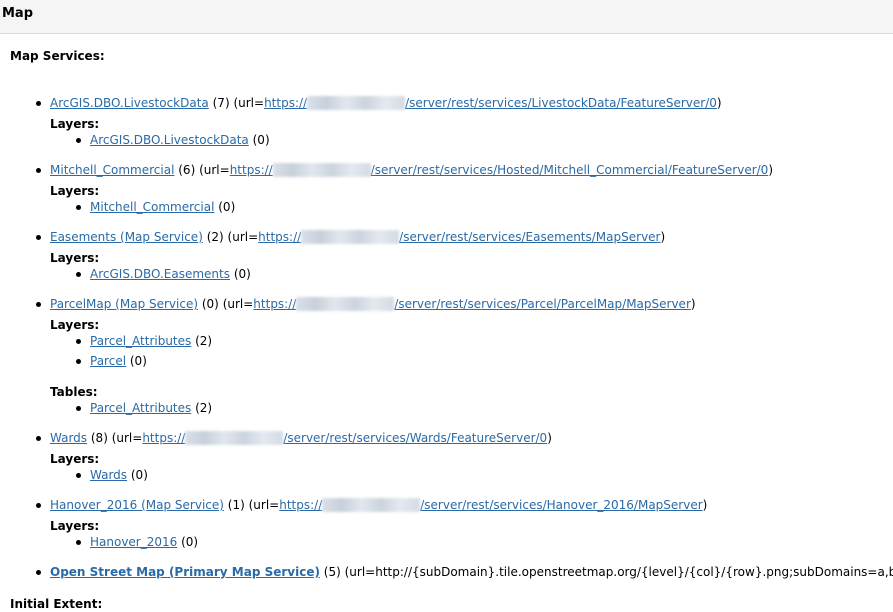 This screenshot has height=612, width=893. I want to click on service-link-hanover-2016: Hanover_2016 (Map Service), so click(137, 505).